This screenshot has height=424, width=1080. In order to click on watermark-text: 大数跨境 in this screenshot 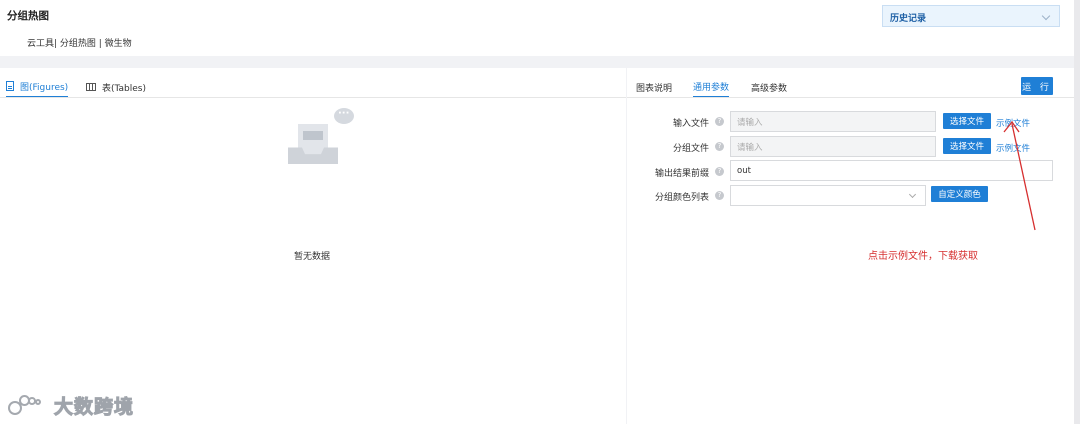, I will do `click(94, 407)`.